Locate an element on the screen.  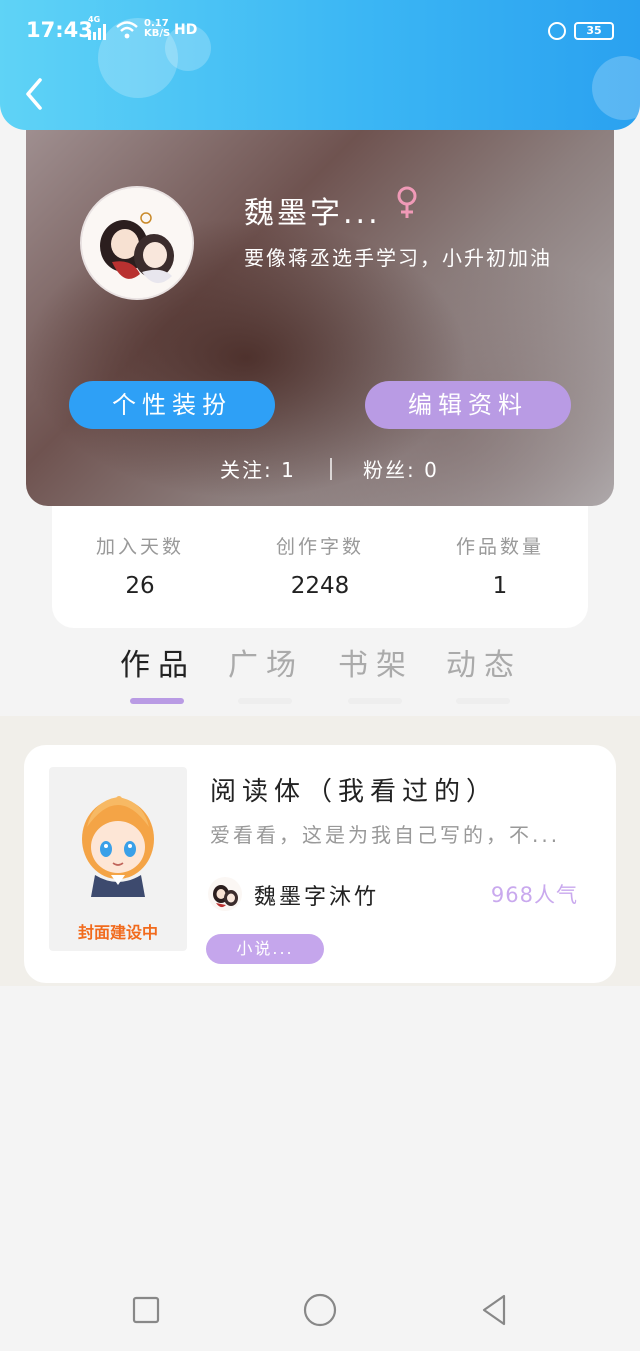
work-cover: 封面建设中 is located at coordinates (118, 859).